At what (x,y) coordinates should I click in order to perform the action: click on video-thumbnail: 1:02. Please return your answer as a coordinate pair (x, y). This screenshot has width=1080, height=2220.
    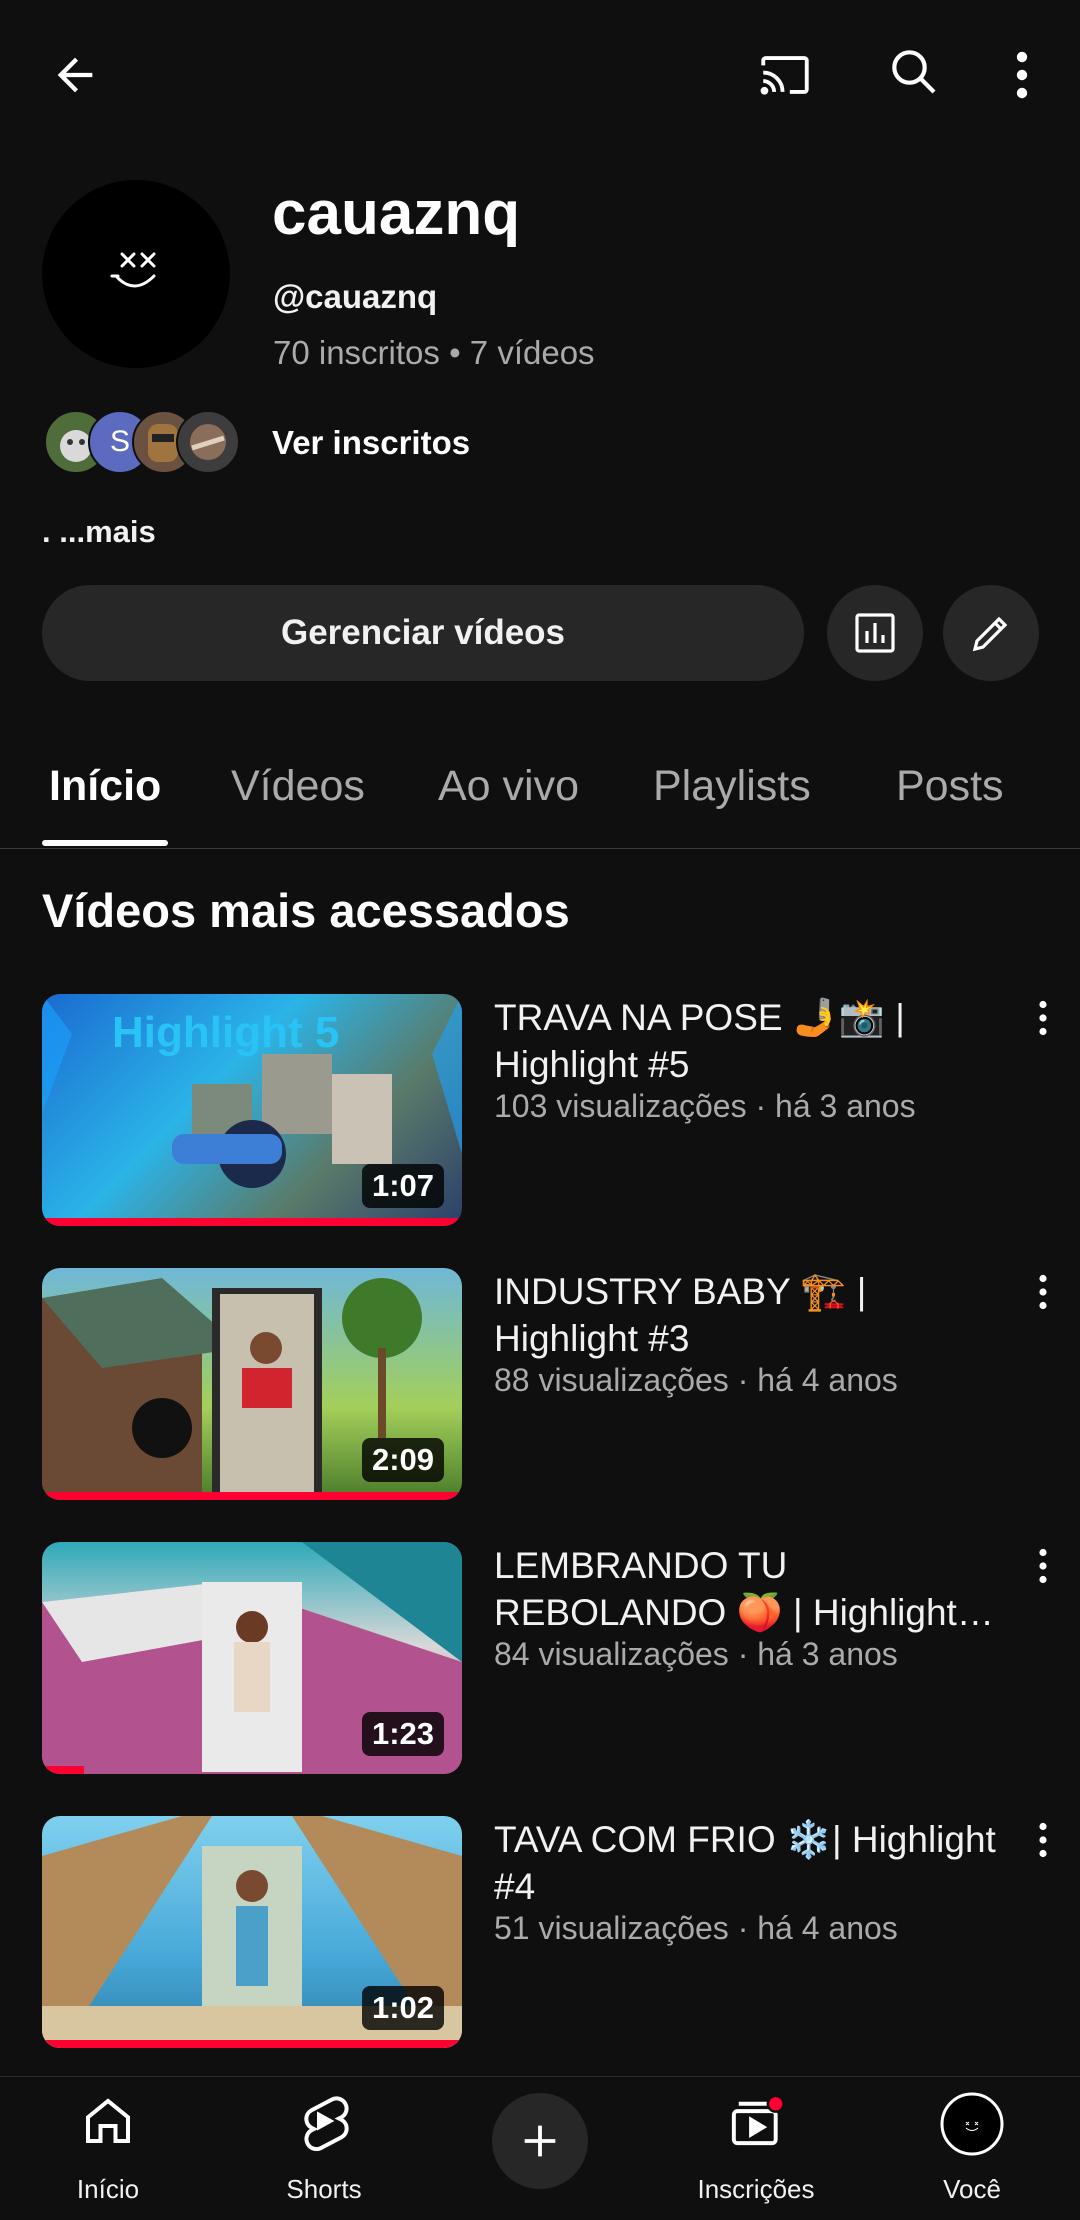
    Looking at the image, I should click on (252, 1932).